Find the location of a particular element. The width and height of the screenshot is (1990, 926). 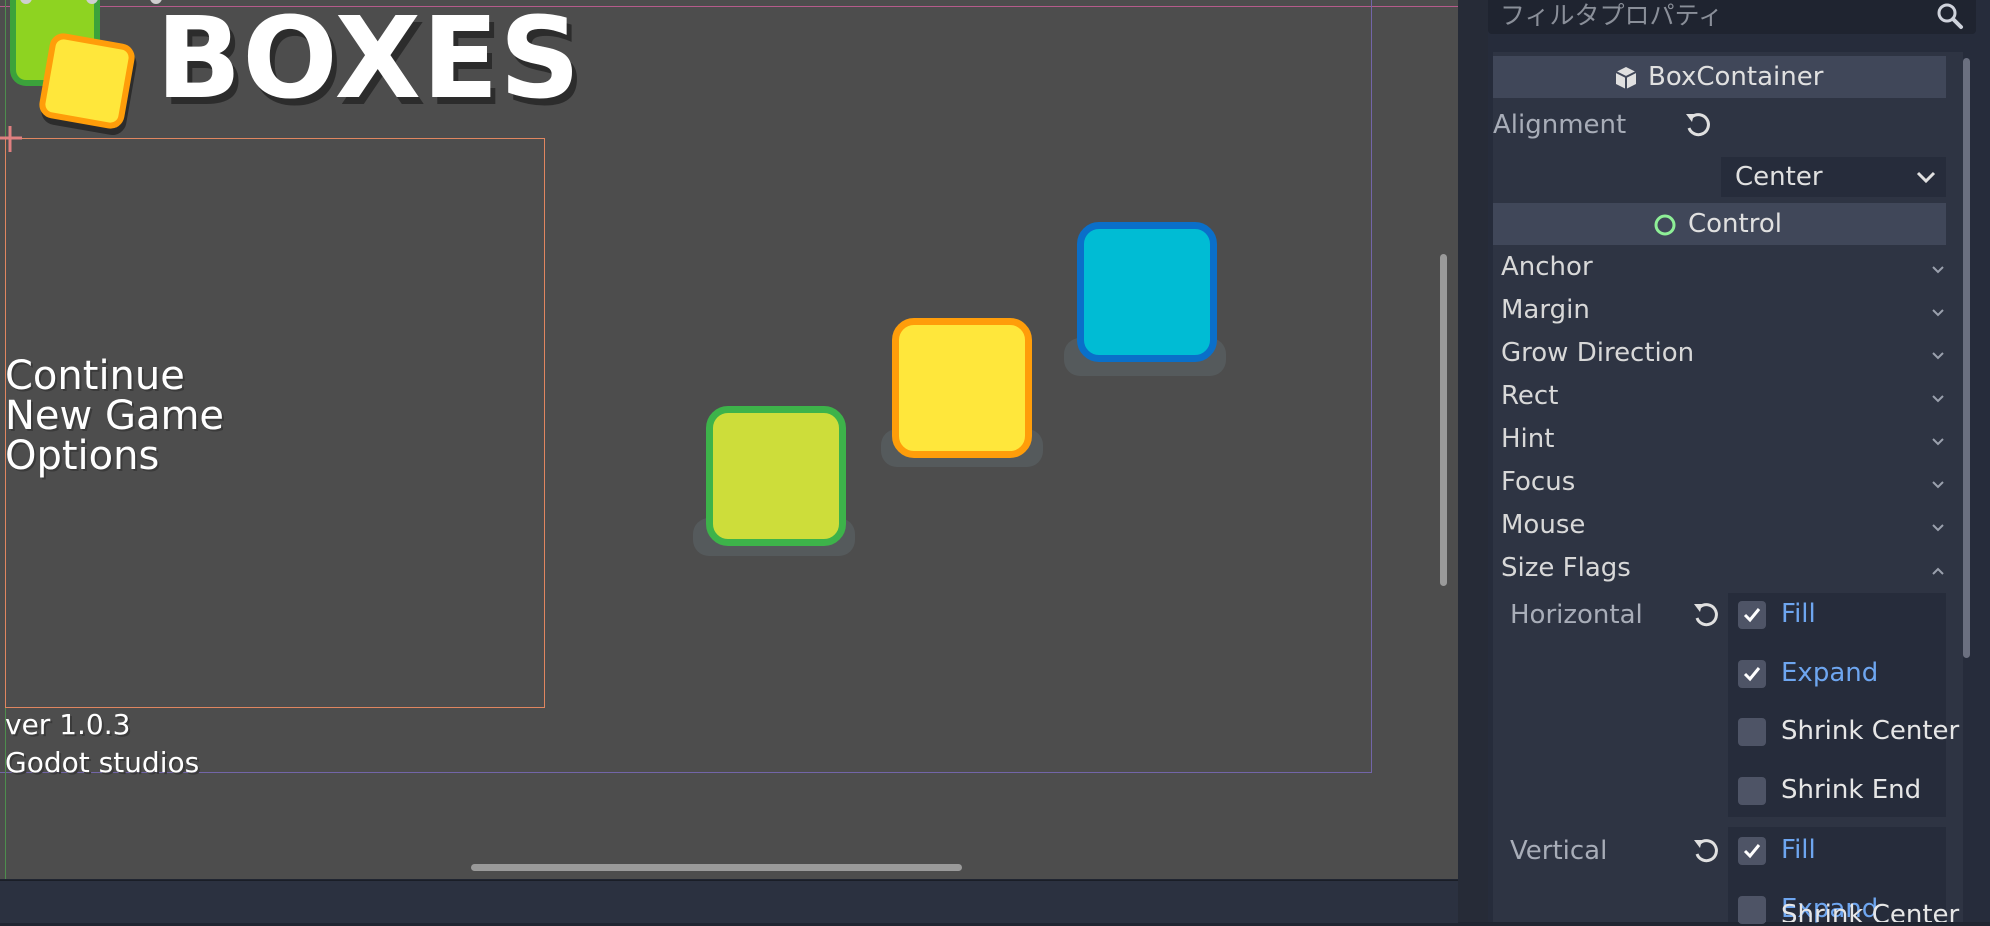

group-margin: Margin is located at coordinates (1719, 314).